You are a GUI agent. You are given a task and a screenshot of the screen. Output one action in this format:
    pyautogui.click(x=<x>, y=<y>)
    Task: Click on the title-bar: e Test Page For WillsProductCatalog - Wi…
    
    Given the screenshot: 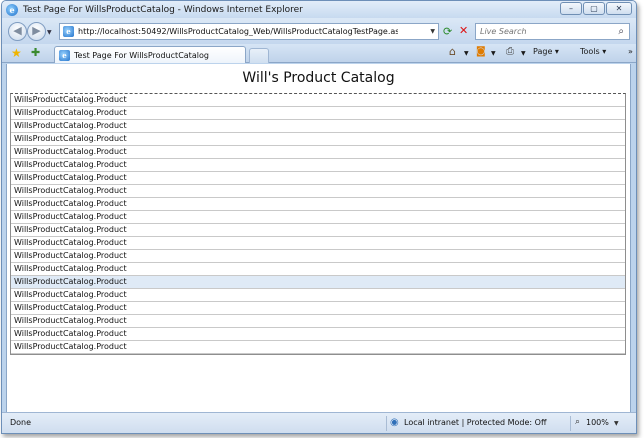 What is the action you would take?
    pyautogui.click(x=319, y=9)
    